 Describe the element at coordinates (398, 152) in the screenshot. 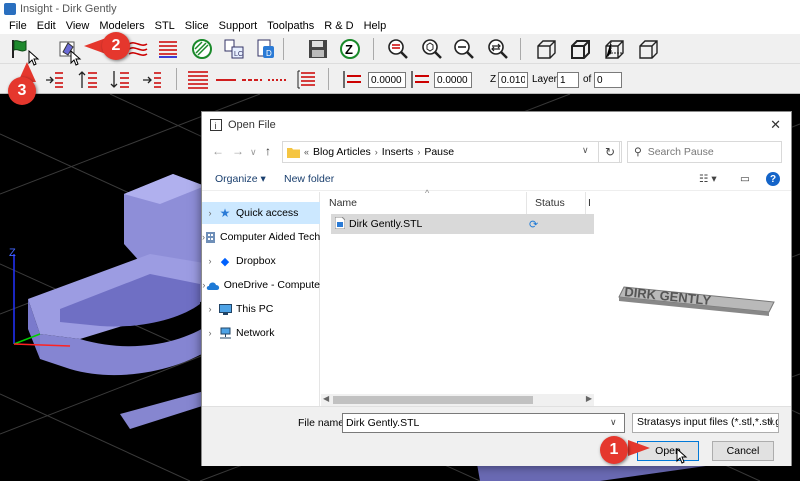

I see `breadcrumb-inserts: Inserts` at that location.